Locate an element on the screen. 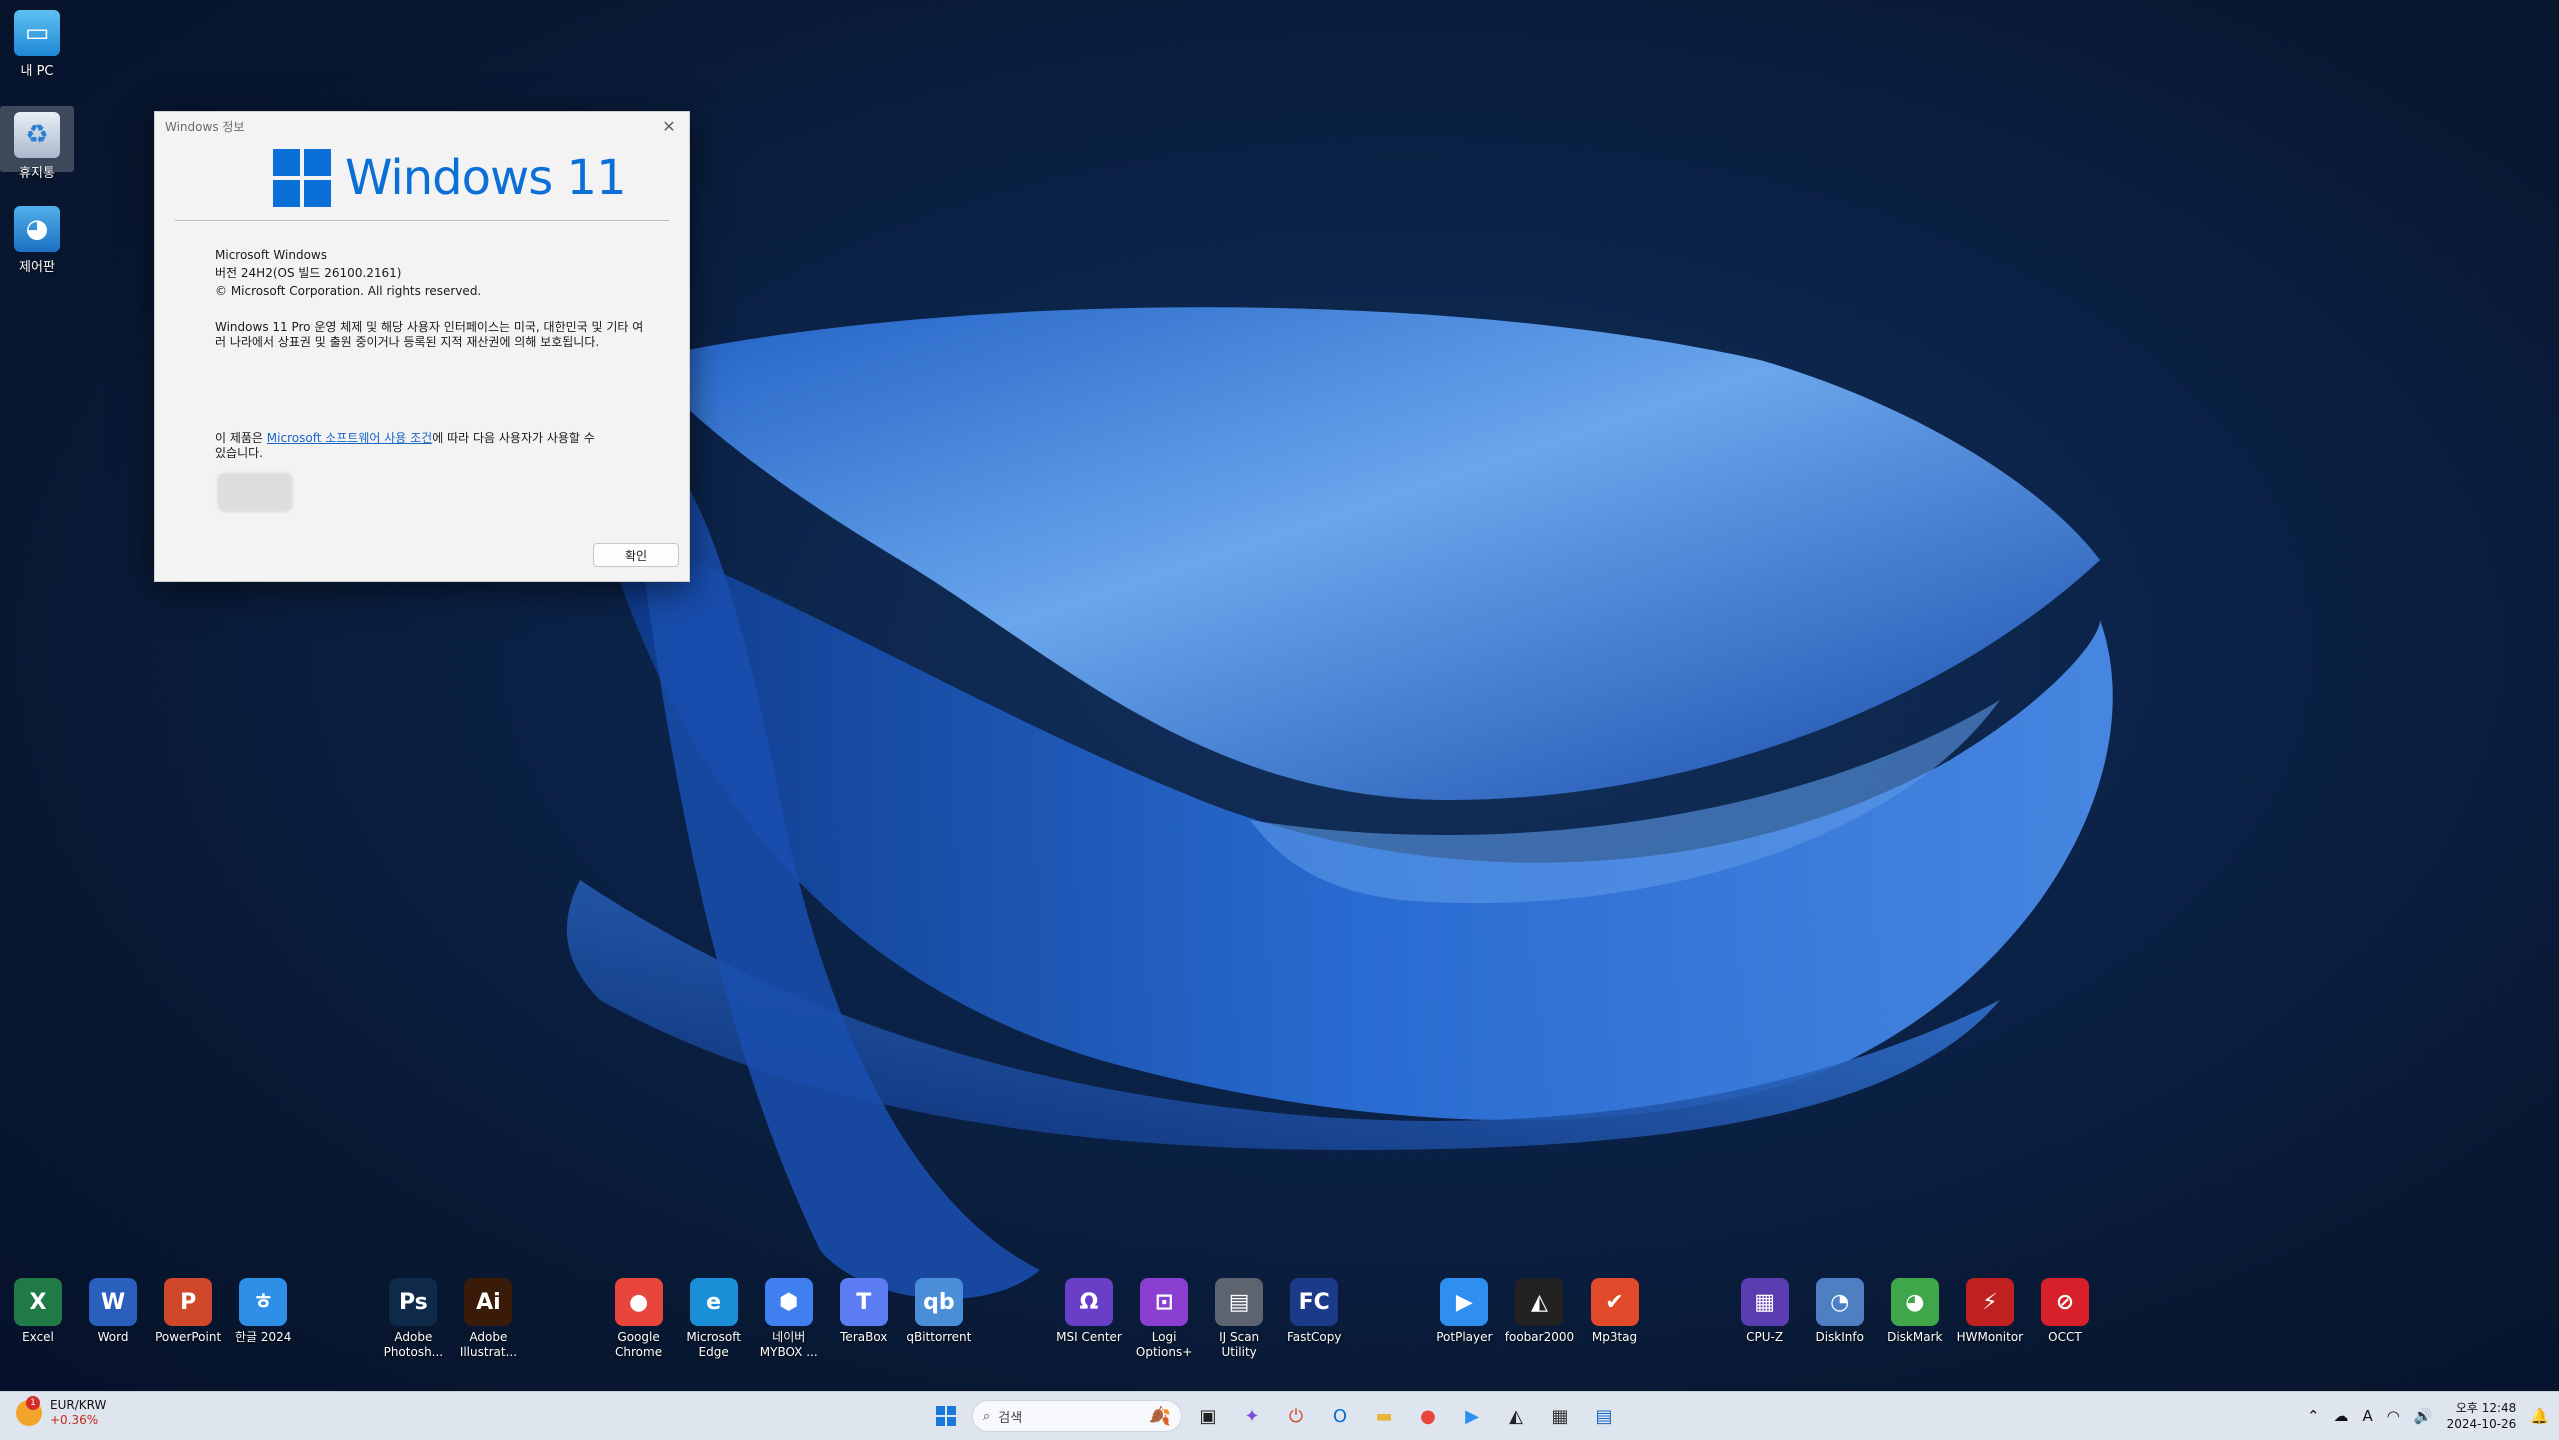  clock-time: 오후 12:48 is located at coordinates (2486, 1408).